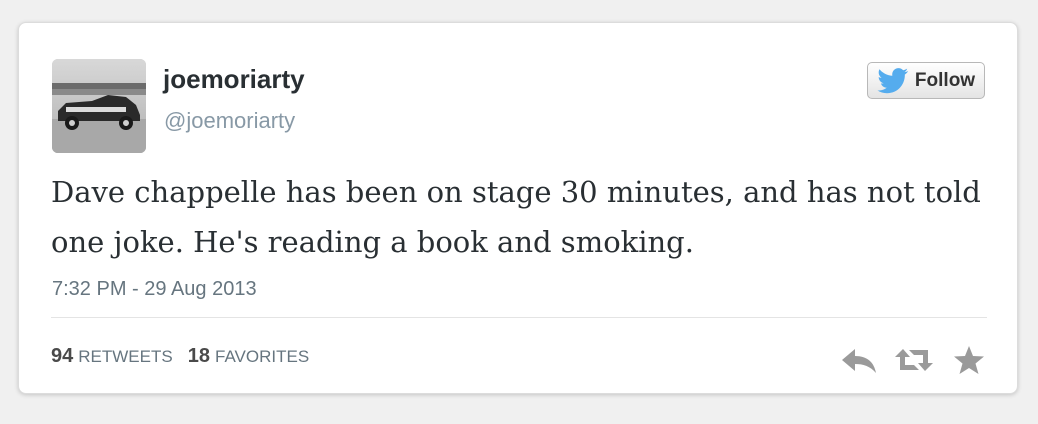 Image resolution: width=1038 pixels, height=424 pixels. What do you see at coordinates (180, 356) in the screenshot?
I see `tweet-stats: 94 RETWEETS 18 FAVORITES` at bounding box center [180, 356].